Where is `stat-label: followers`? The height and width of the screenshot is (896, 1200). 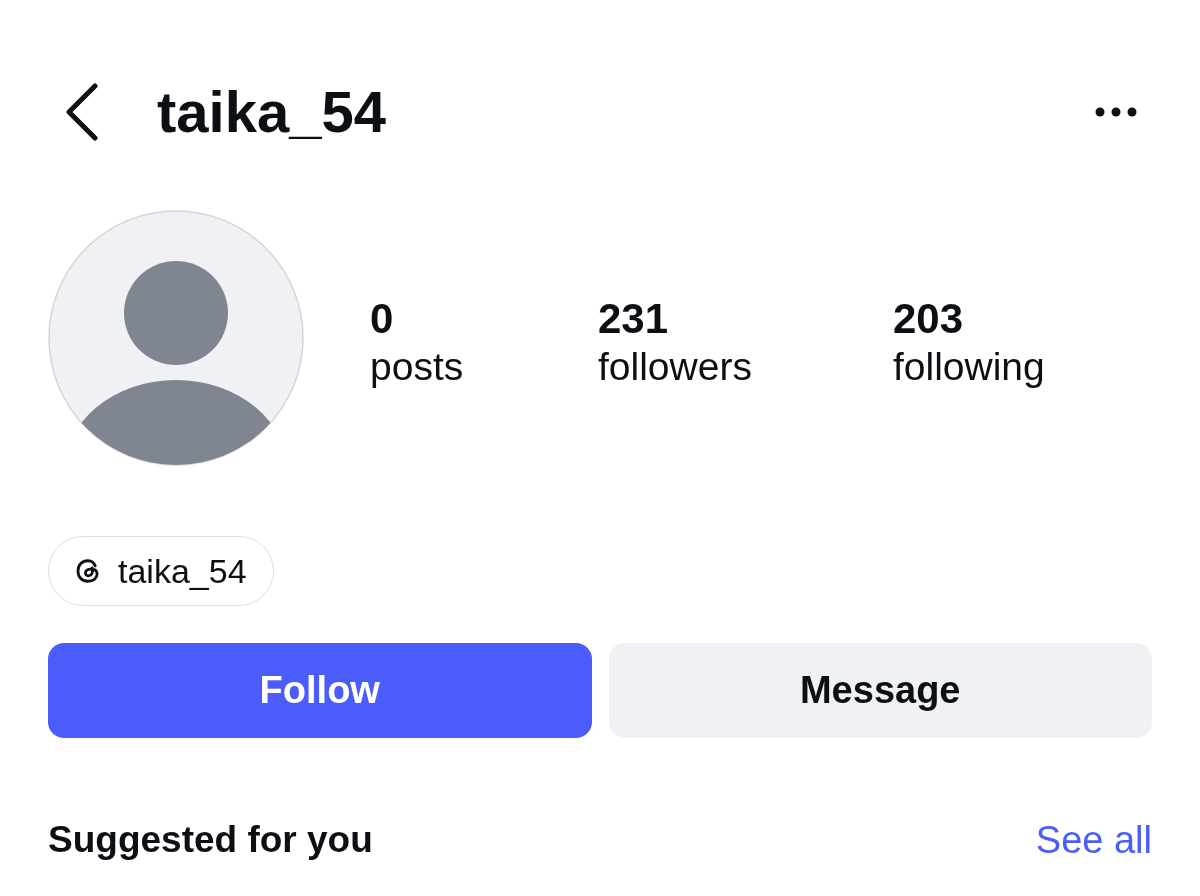
stat-label: followers is located at coordinates (675, 367).